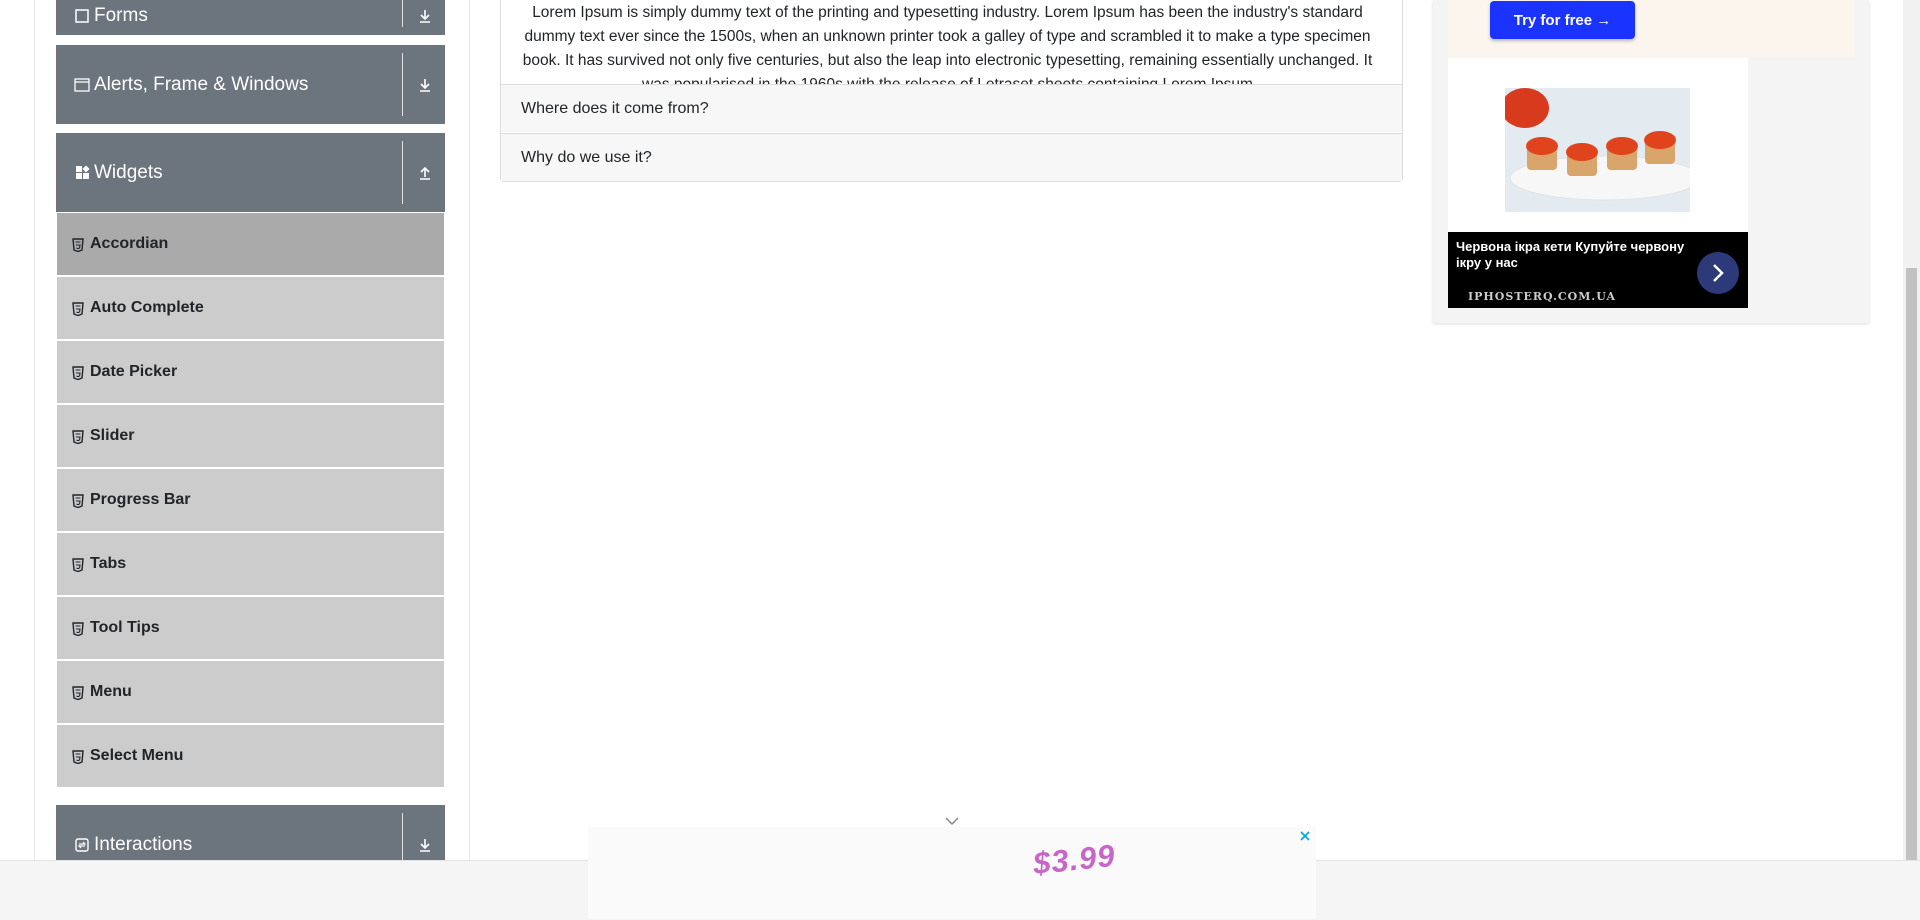 This screenshot has width=1920, height=920. What do you see at coordinates (82, 85) in the screenshot?
I see `window-icon` at bounding box center [82, 85].